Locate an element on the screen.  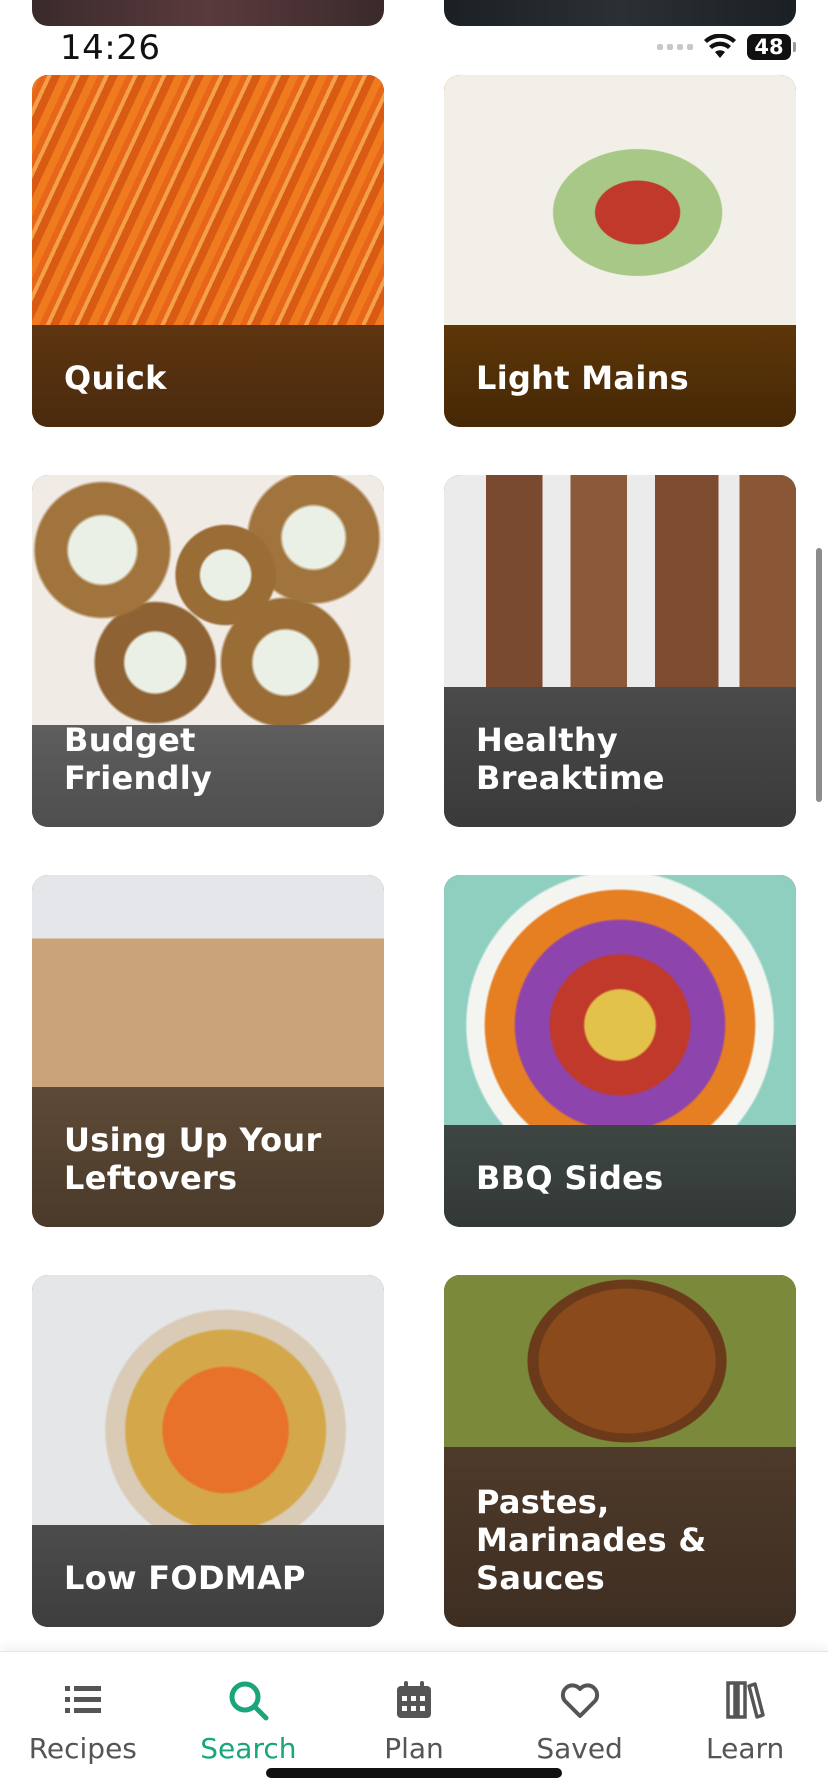
category-label-band: Budget Friendly is located at coordinates (208, 774).